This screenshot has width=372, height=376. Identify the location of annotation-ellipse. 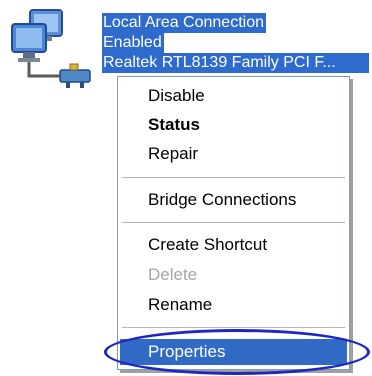
(237, 352).